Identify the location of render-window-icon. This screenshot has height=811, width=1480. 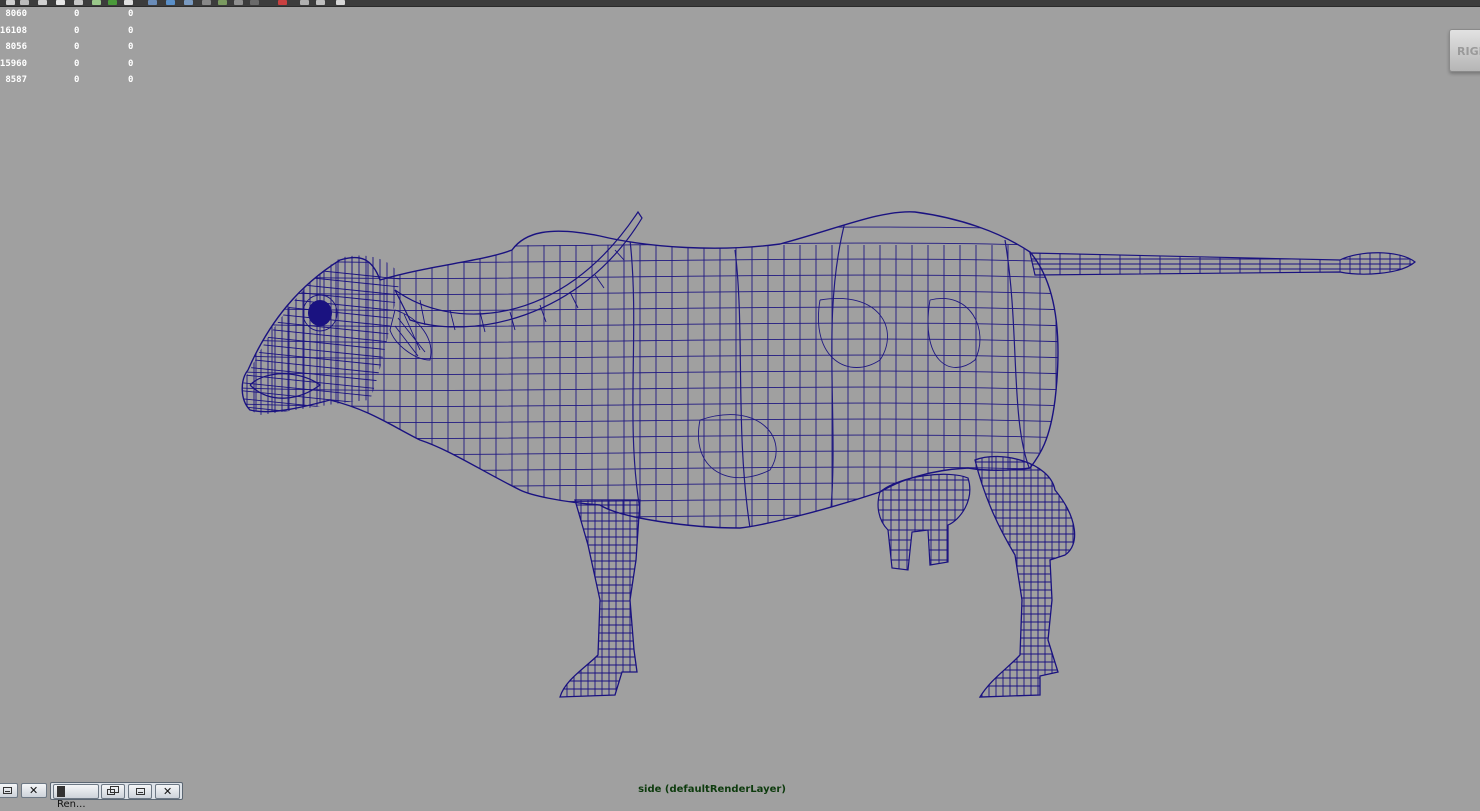
(61, 791).